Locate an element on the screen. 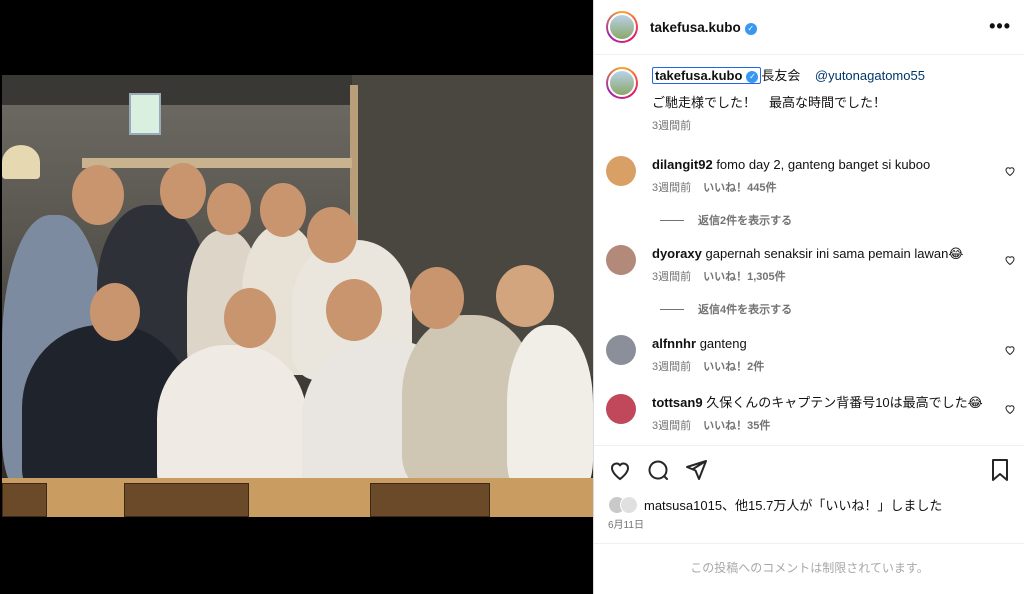 The height and width of the screenshot is (594, 1024). caption-username: takefusa.kubo ✓ is located at coordinates (707, 75).